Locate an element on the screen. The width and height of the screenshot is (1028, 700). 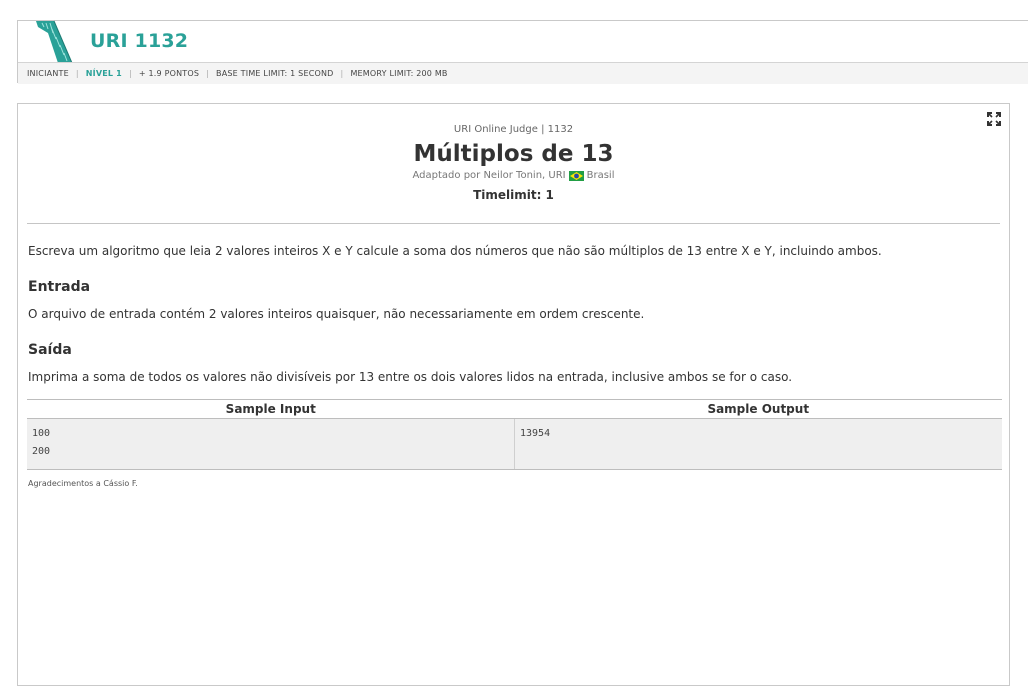
page-title: URI 1132 is located at coordinates (139, 41).